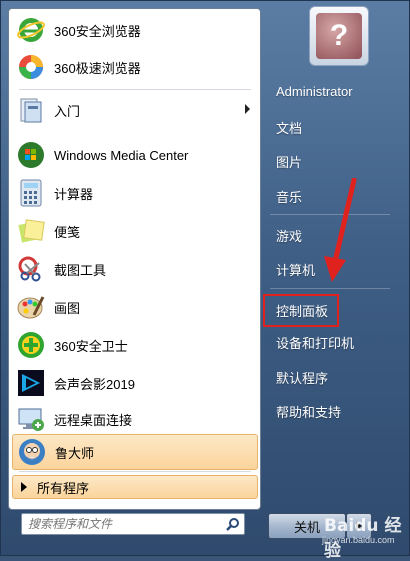 The image size is (410, 561). I want to click on program-label: 360安全浏览器, so click(97, 31).